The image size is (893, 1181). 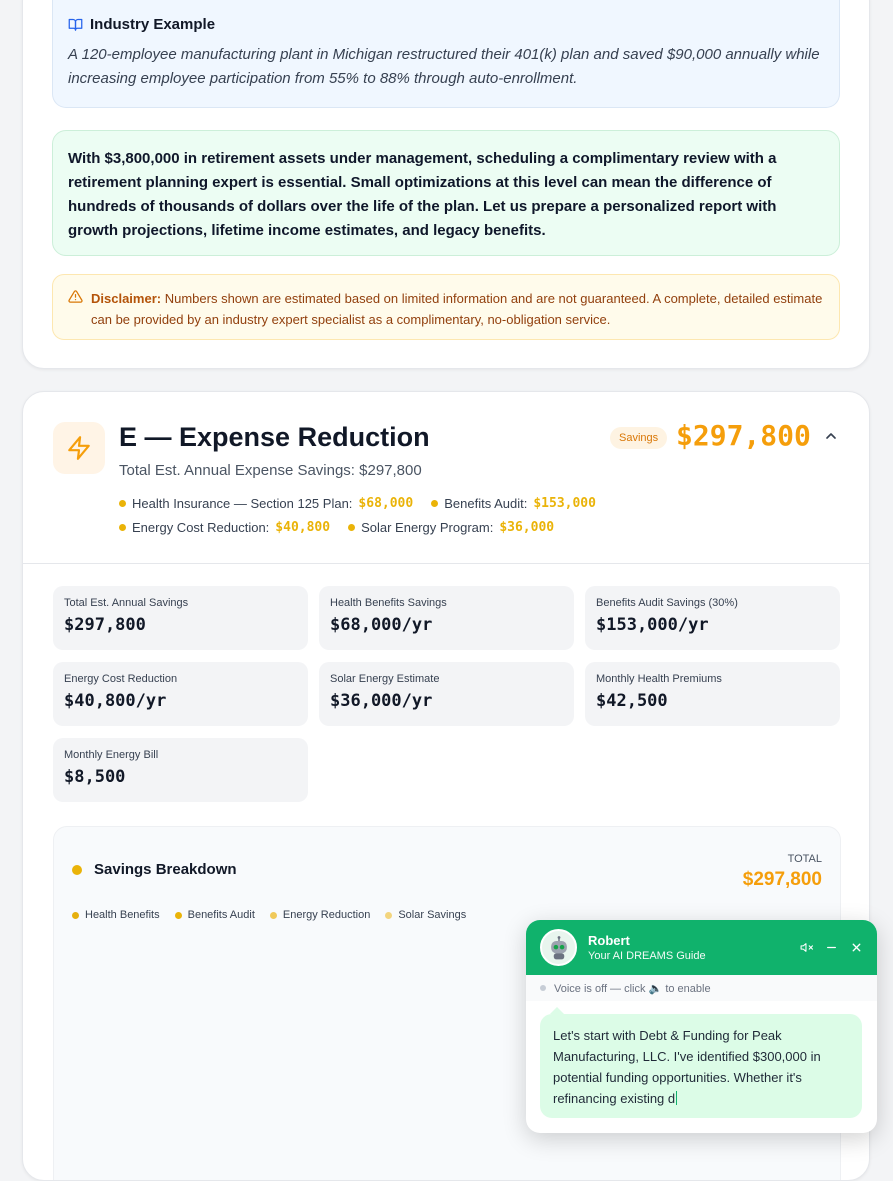 I want to click on legend-item: Energy Reduction, so click(x=320, y=915).